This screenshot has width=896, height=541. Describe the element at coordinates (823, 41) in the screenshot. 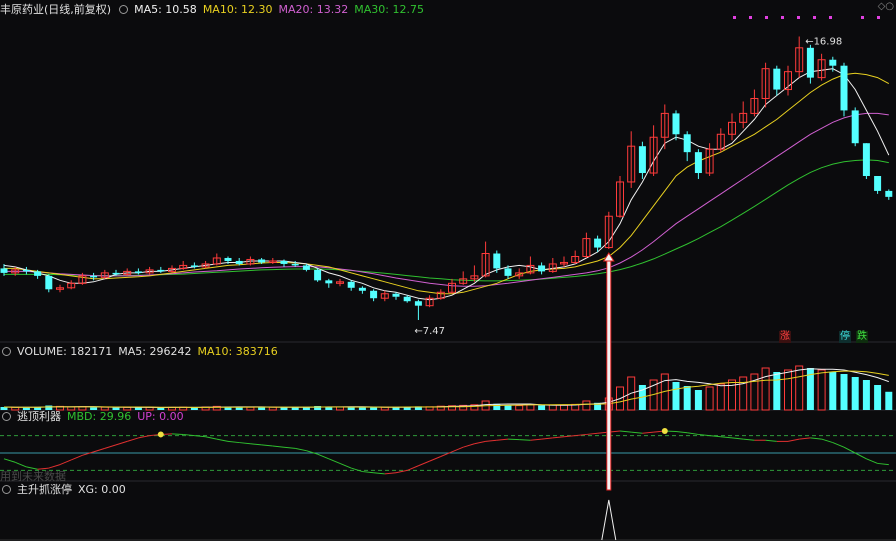

I see `high-annotation: ←16.98` at that location.